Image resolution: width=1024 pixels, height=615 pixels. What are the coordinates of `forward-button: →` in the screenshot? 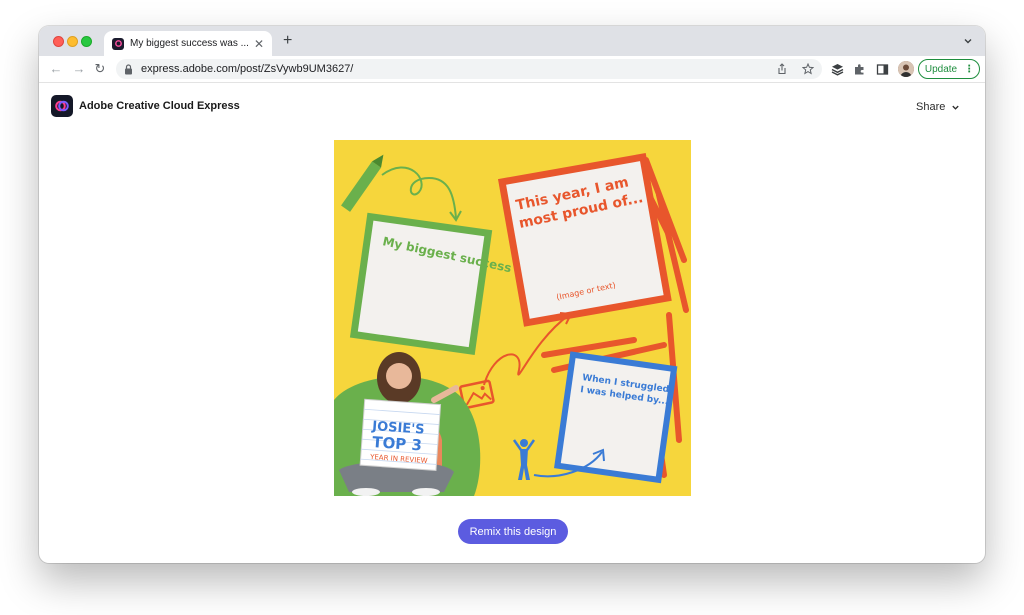 It's located at (79, 69).